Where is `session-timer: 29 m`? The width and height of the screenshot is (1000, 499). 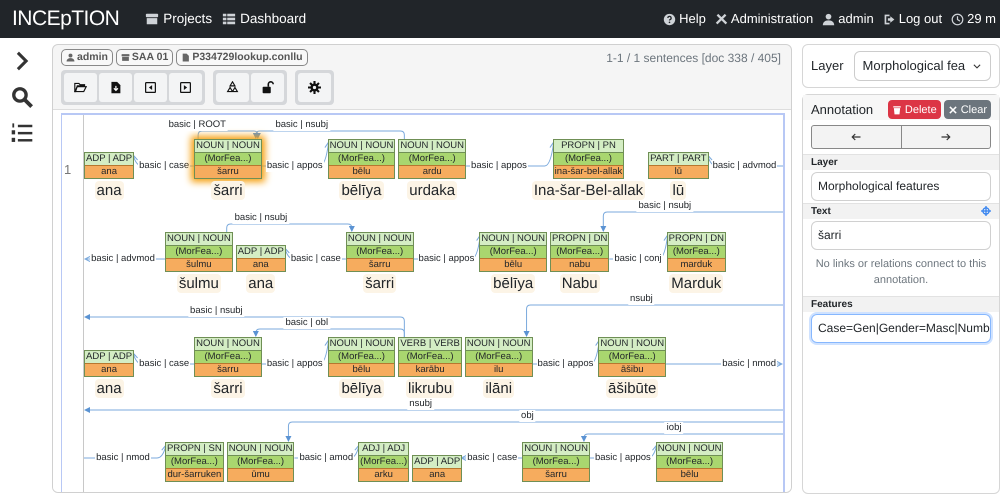 session-timer: 29 m is located at coordinates (973, 19).